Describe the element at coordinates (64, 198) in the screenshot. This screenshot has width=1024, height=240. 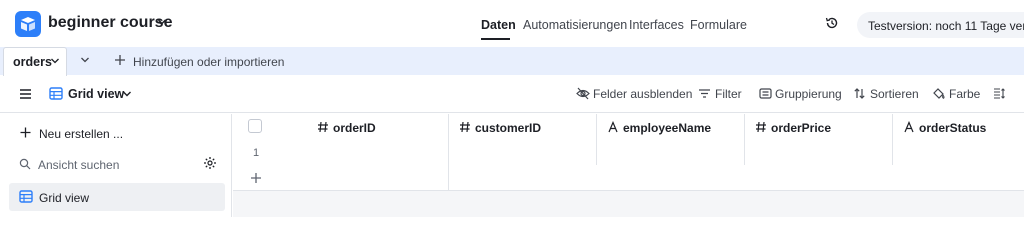
I see `sidebar-item-label: Grid view` at that location.